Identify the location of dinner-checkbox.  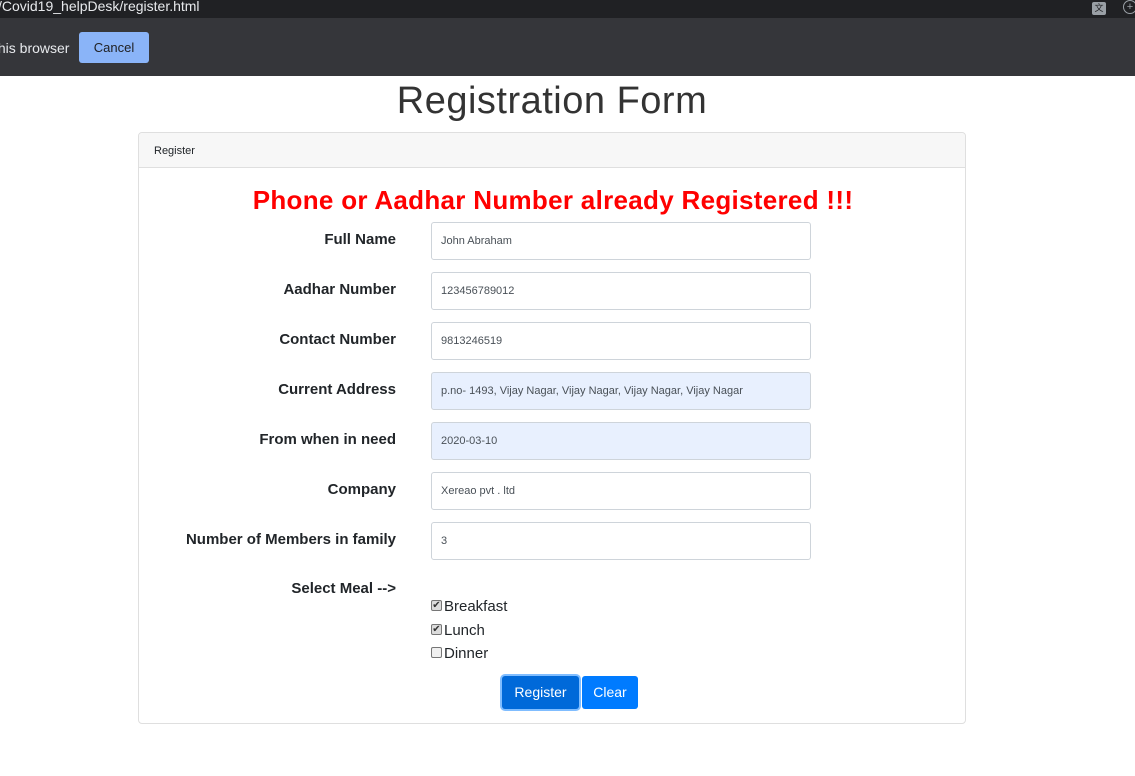
(436, 652).